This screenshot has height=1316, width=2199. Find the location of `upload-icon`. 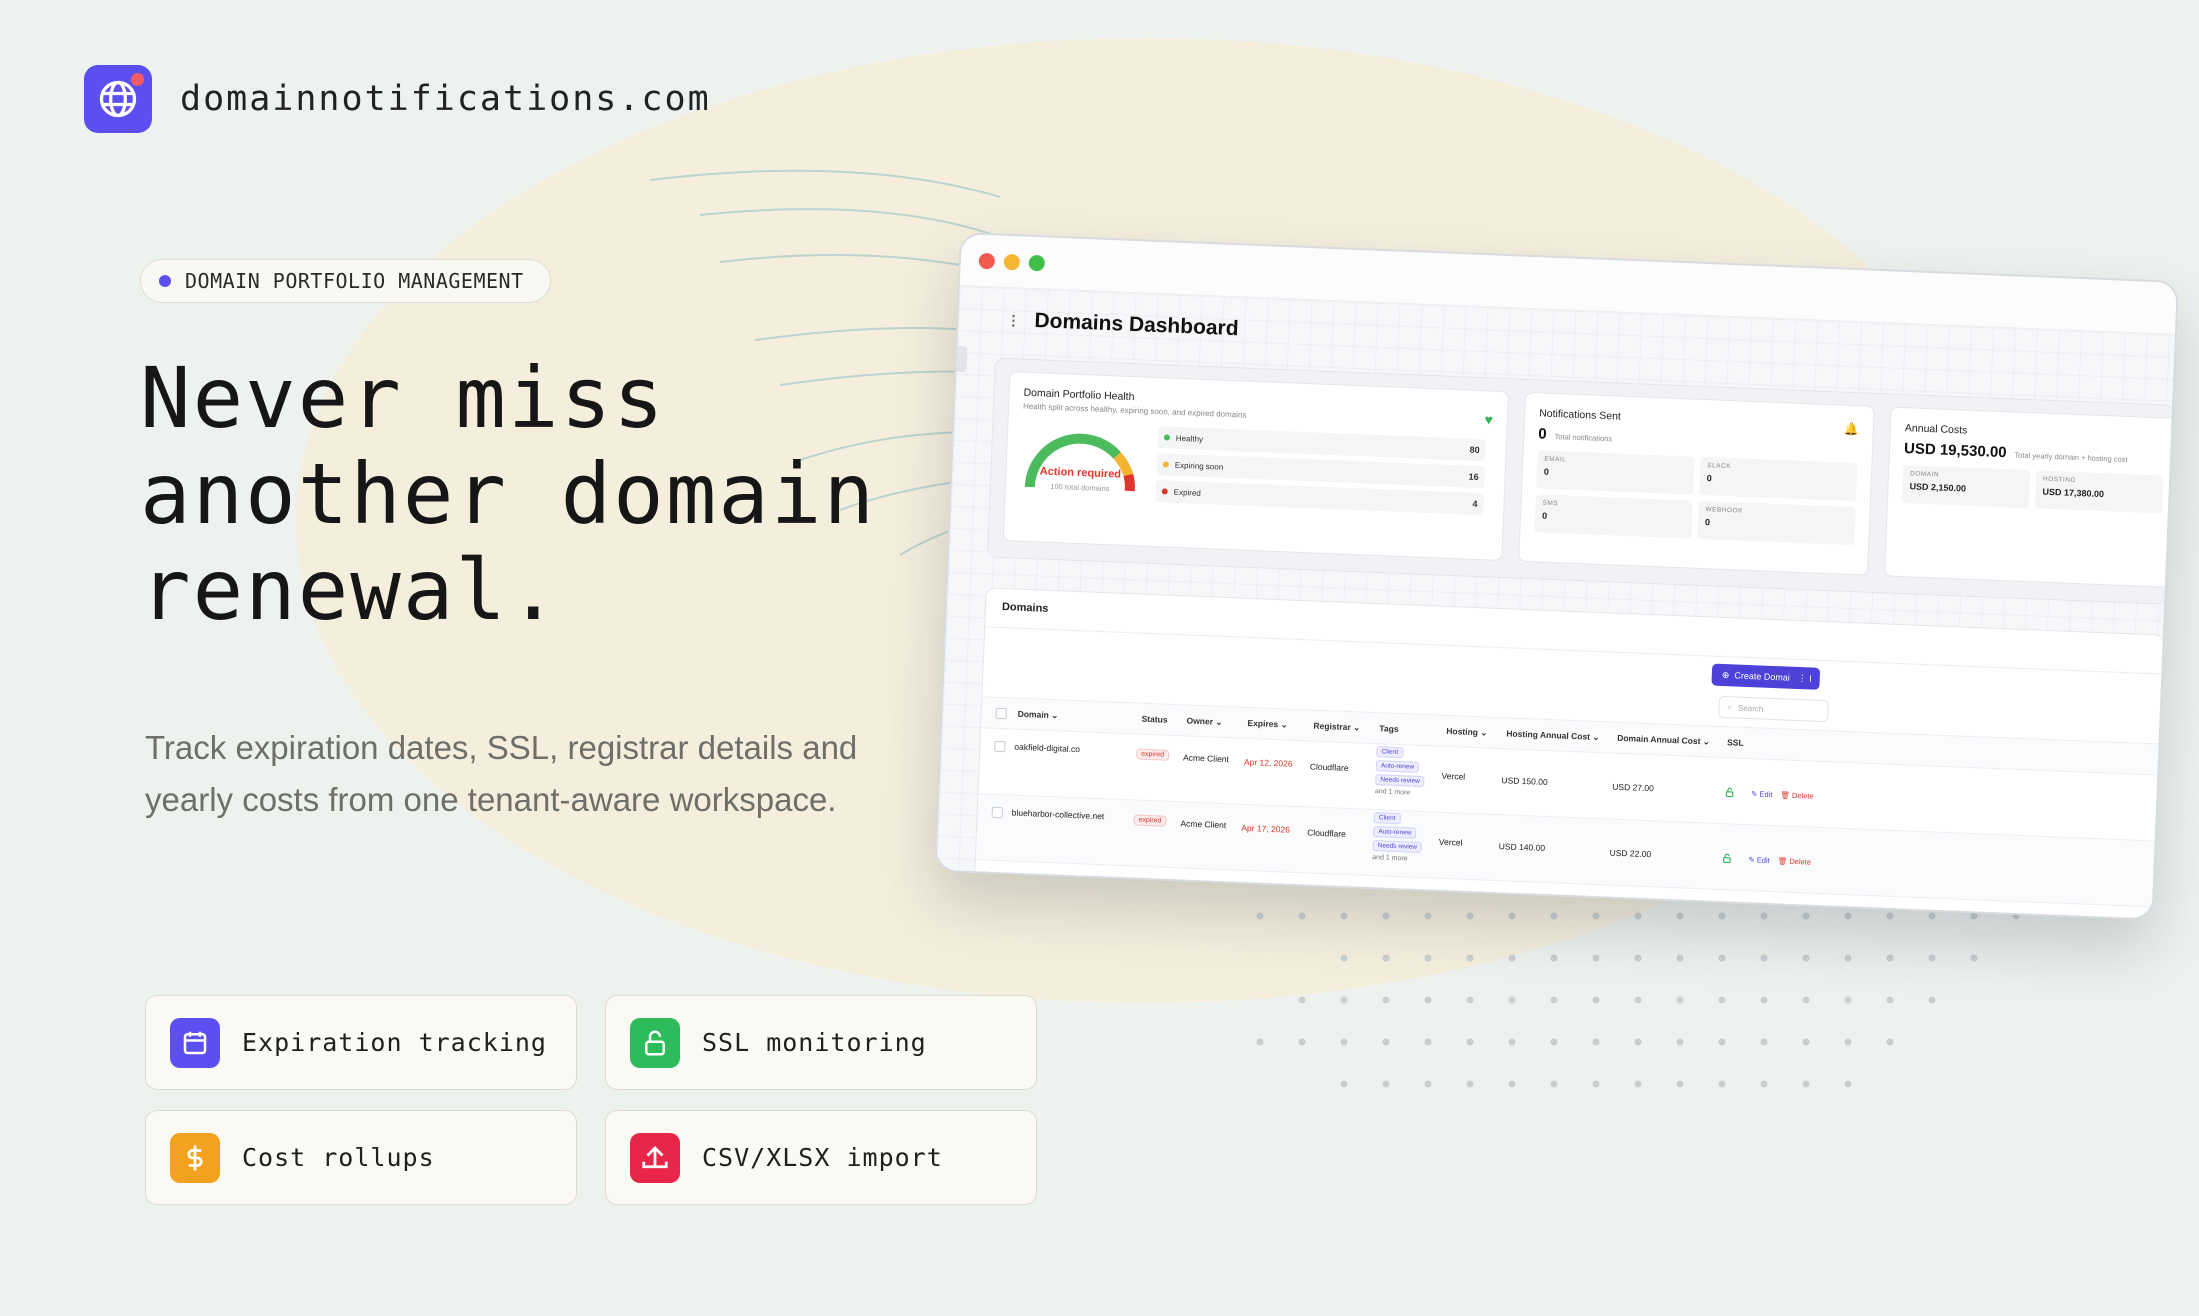

upload-icon is located at coordinates (655, 1157).